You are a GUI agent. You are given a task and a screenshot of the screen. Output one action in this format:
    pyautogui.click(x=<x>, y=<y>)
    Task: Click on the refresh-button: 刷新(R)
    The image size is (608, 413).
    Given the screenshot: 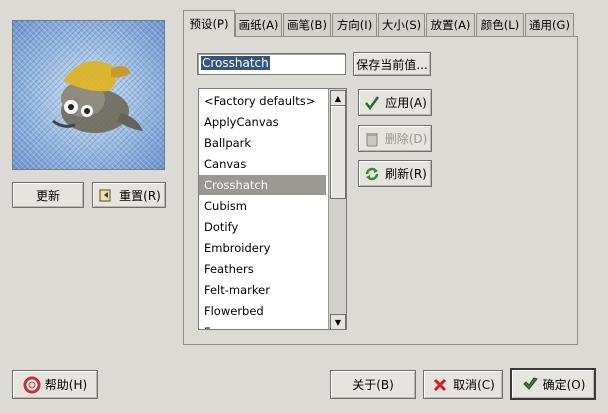 What is the action you would take?
    pyautogui.click(x=395, y=173)
    